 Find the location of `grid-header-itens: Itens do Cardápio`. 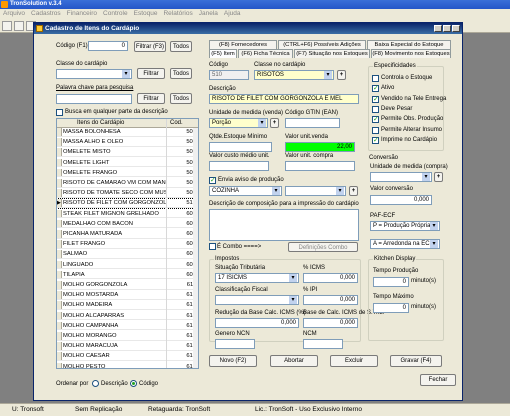

grid-header-itens: Itens do Cardápio is located at coordinates (100, 123).